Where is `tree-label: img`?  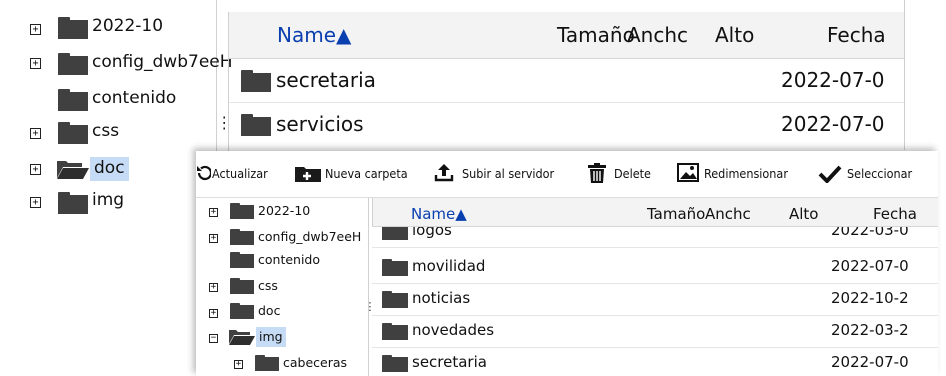 tree-label: img is located at coordinates (108, 200).